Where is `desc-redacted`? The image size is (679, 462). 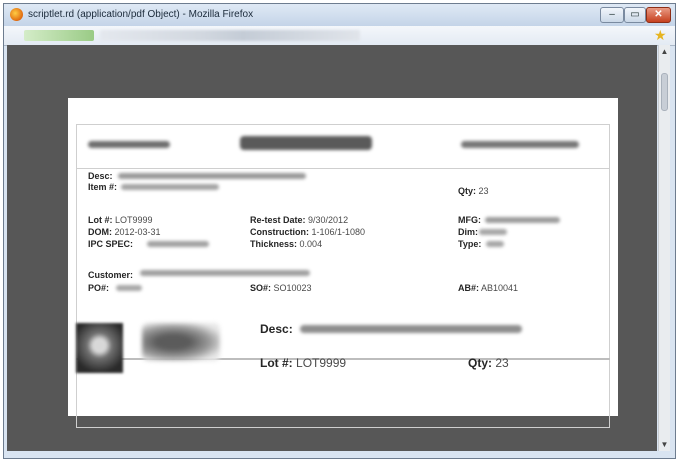
desc-redacted is located at coordinates (212, 176).